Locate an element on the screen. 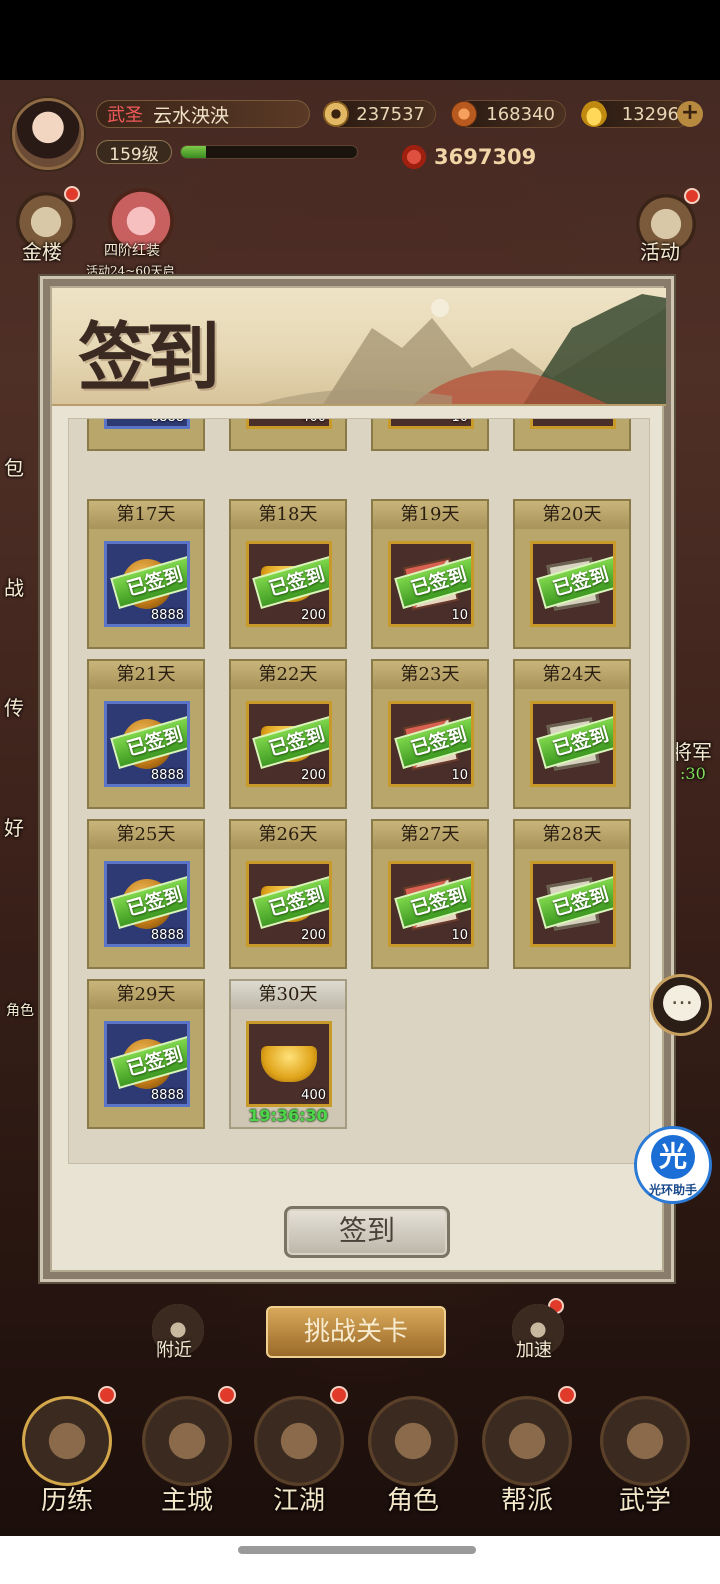 This screenshot has height=1584, width=720. day-label: 第23天 is located at coordinates (430, 675).